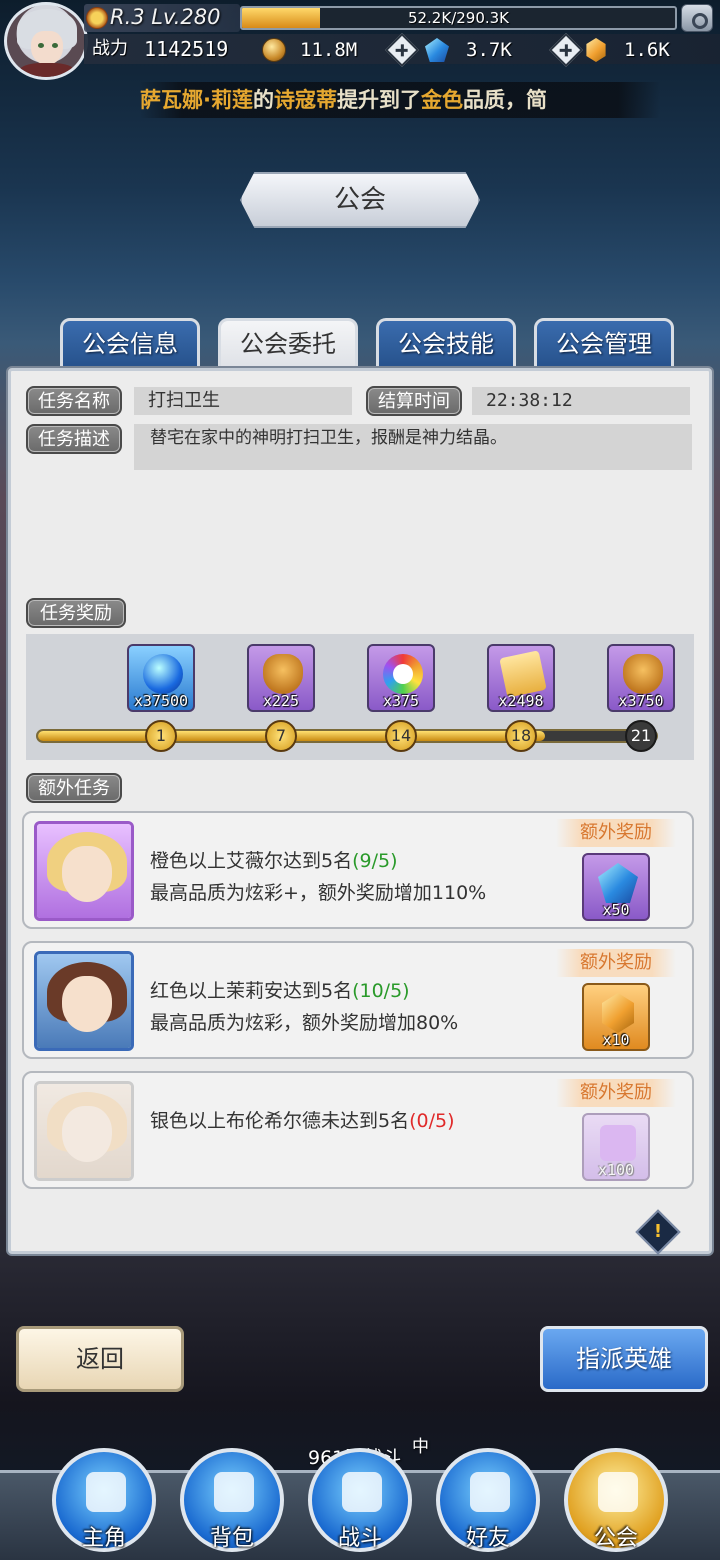 The height and width of the screenshot is (1560, 720). I want to click on blue-gem-icon, so click(618, 883).